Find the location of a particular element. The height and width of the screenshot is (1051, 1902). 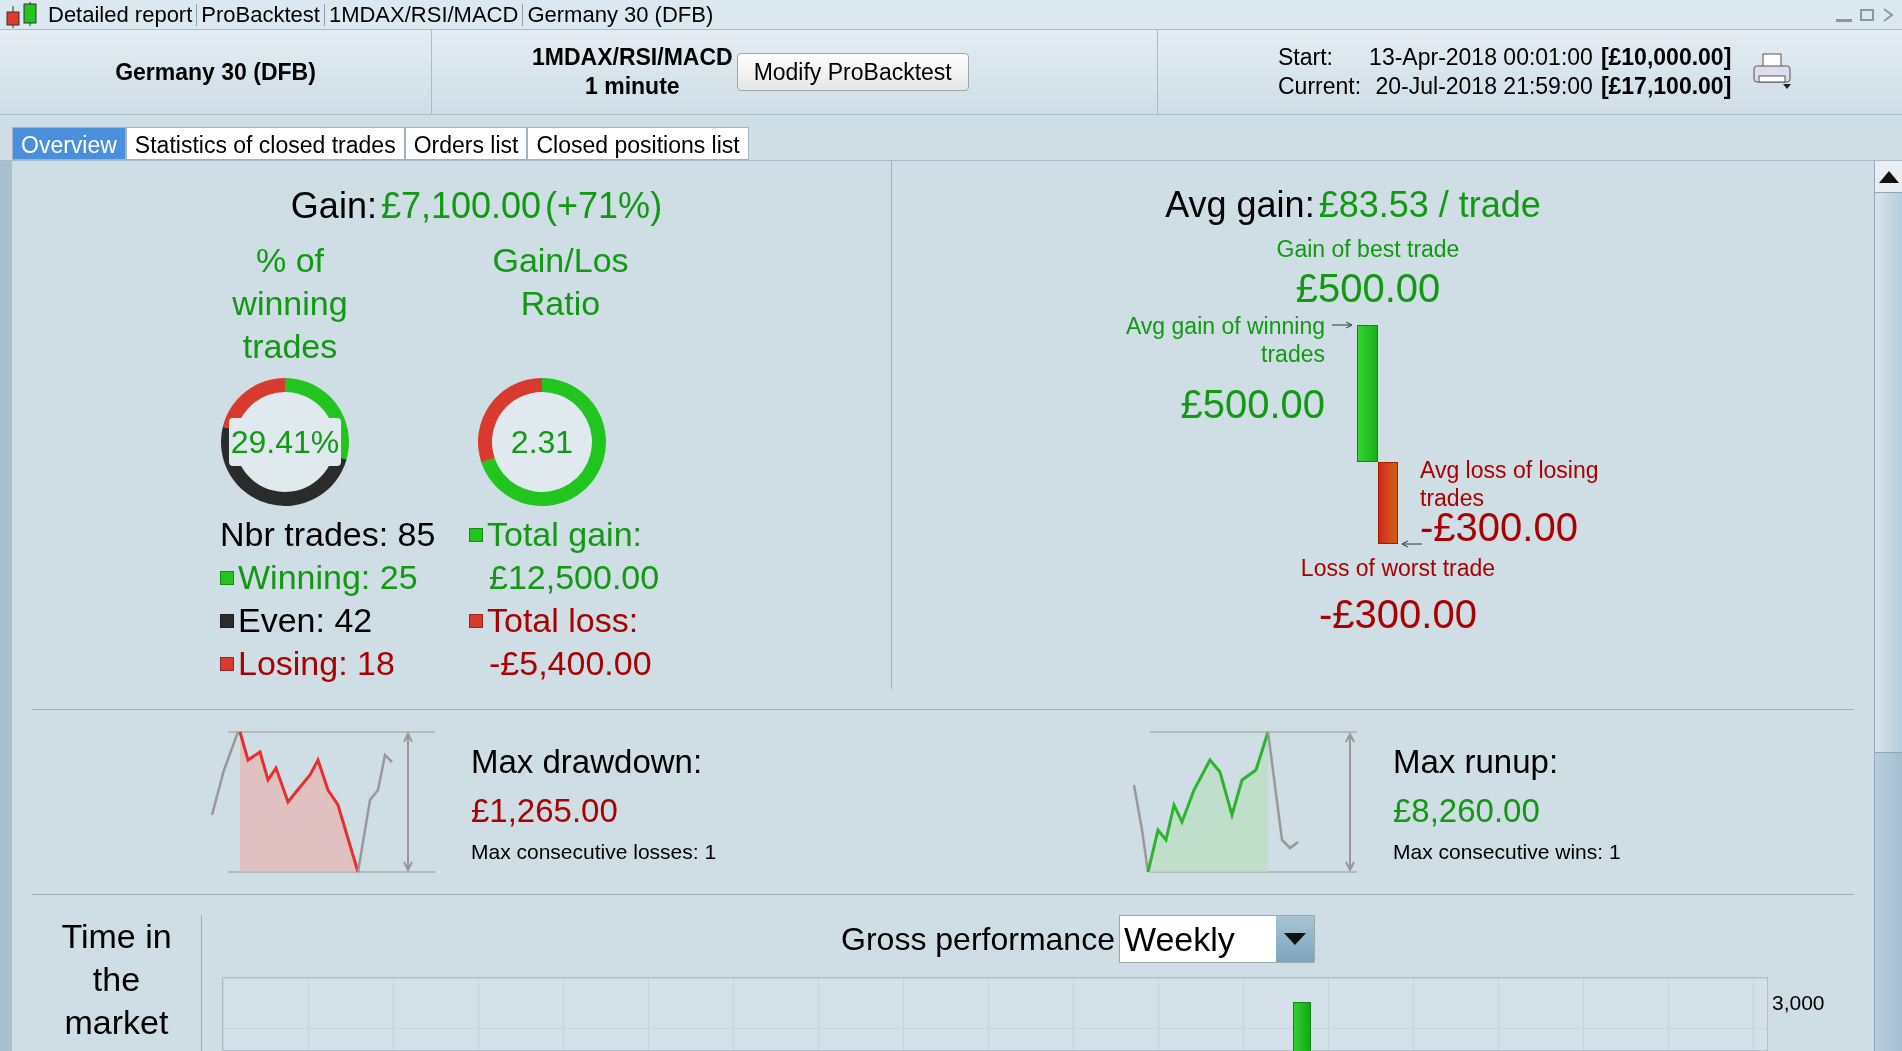

tab: Orders list is located at coordinates (466, 143).